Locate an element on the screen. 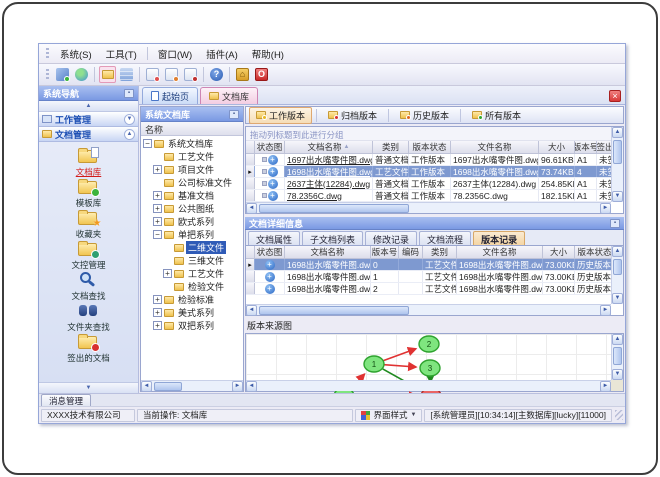 This screenshot has width=660, height=477. tree-item: + 检验标准 is located at coordinates (192, 299).